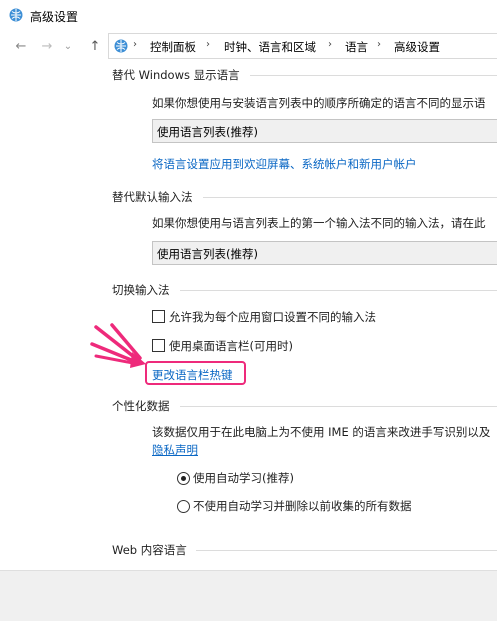 Image resolution: width=497 pixels, height=621 pixels. Describe the element at coordinates (141, 406) in the screenshot. I see `personalization-group-title: 个性化数据` at that location.